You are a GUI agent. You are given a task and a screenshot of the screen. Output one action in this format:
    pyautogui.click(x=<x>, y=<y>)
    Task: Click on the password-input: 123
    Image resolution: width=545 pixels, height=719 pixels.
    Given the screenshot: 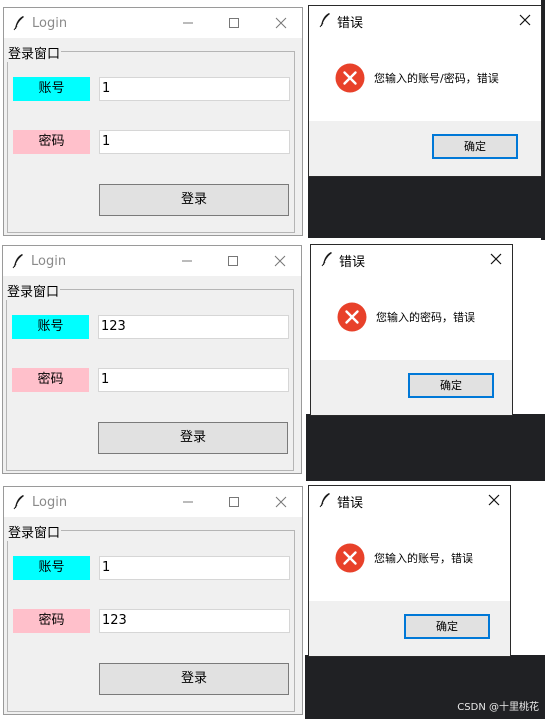 What is the action you would take?
    pyautogui.click(x=194, y=621)
    